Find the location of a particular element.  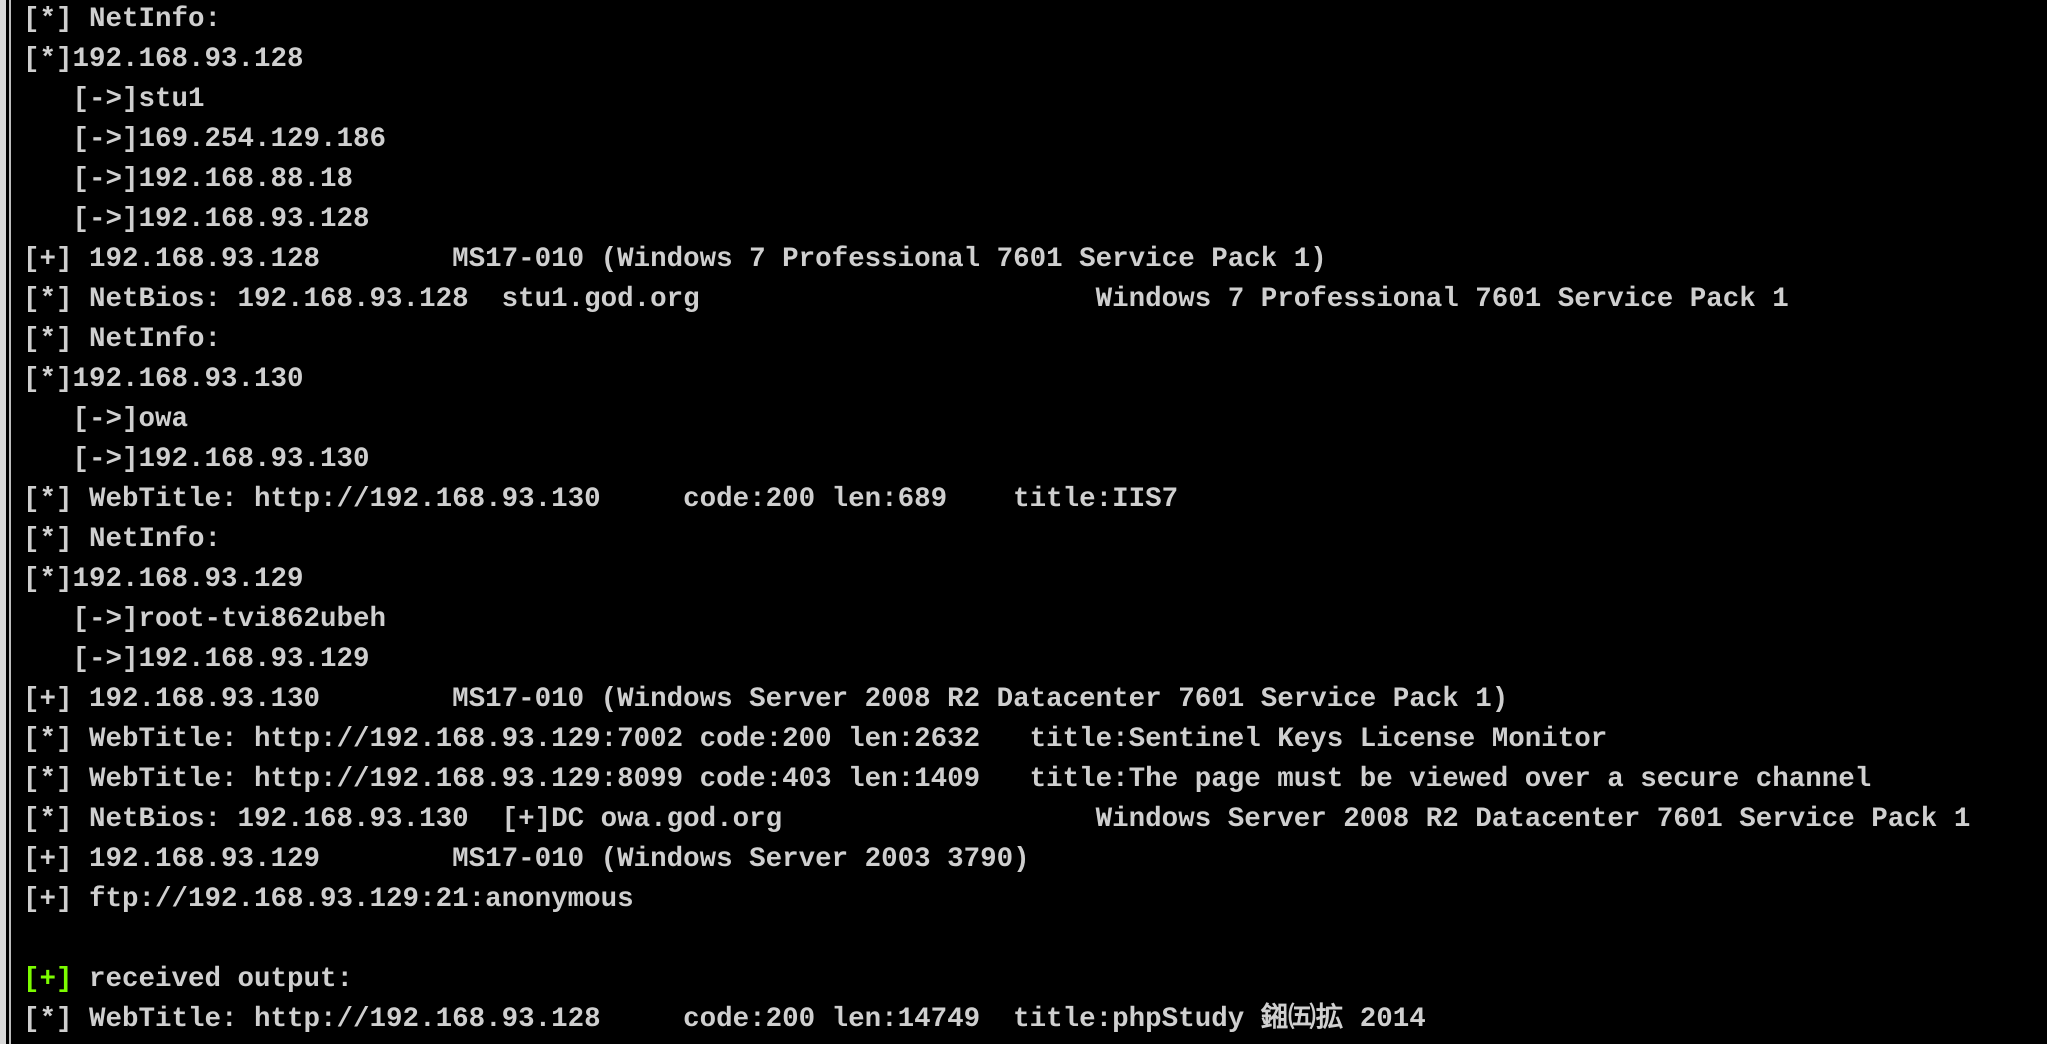

terminal-line: [*]192.168.93.129 is located at coordinates (163, 579).